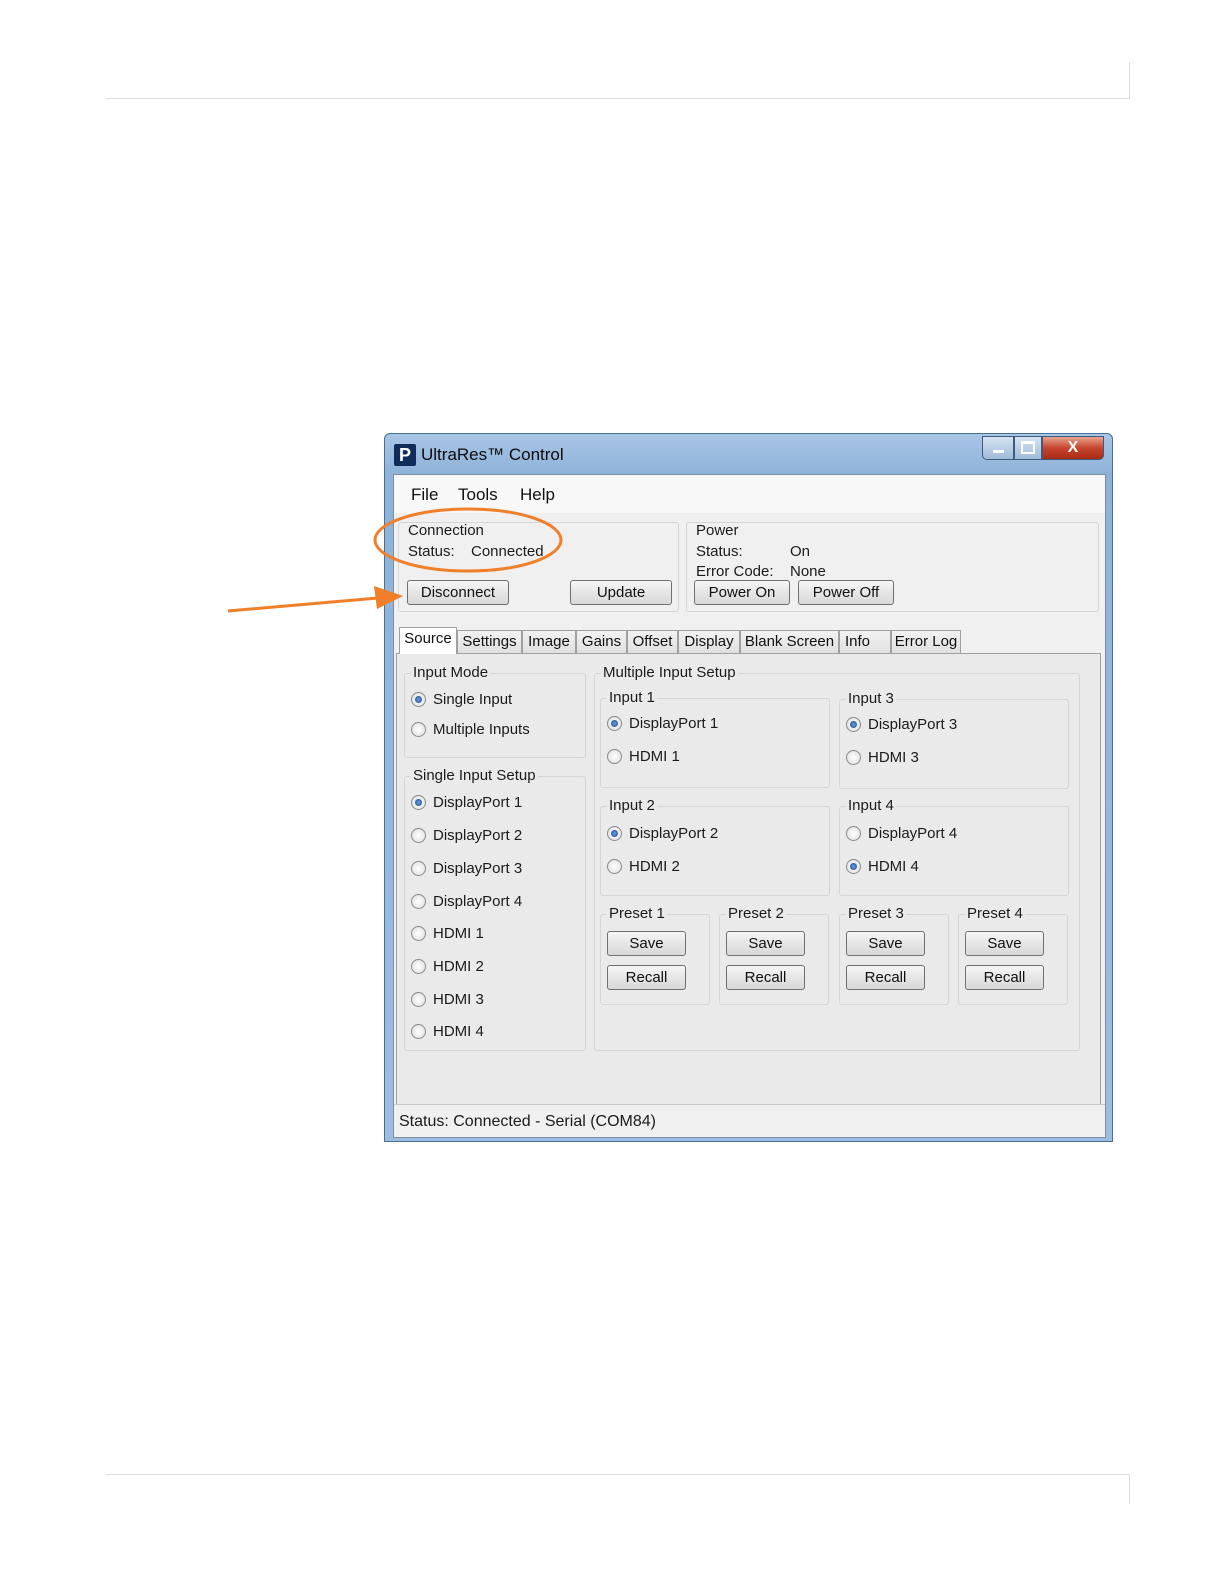 The height and width of the screenshot is (1584, 1224). What do you see at coordinates (481, 729) in the screenshot?
I see `radio-label: Multiple Inputs` at bounding box center [481, 729].